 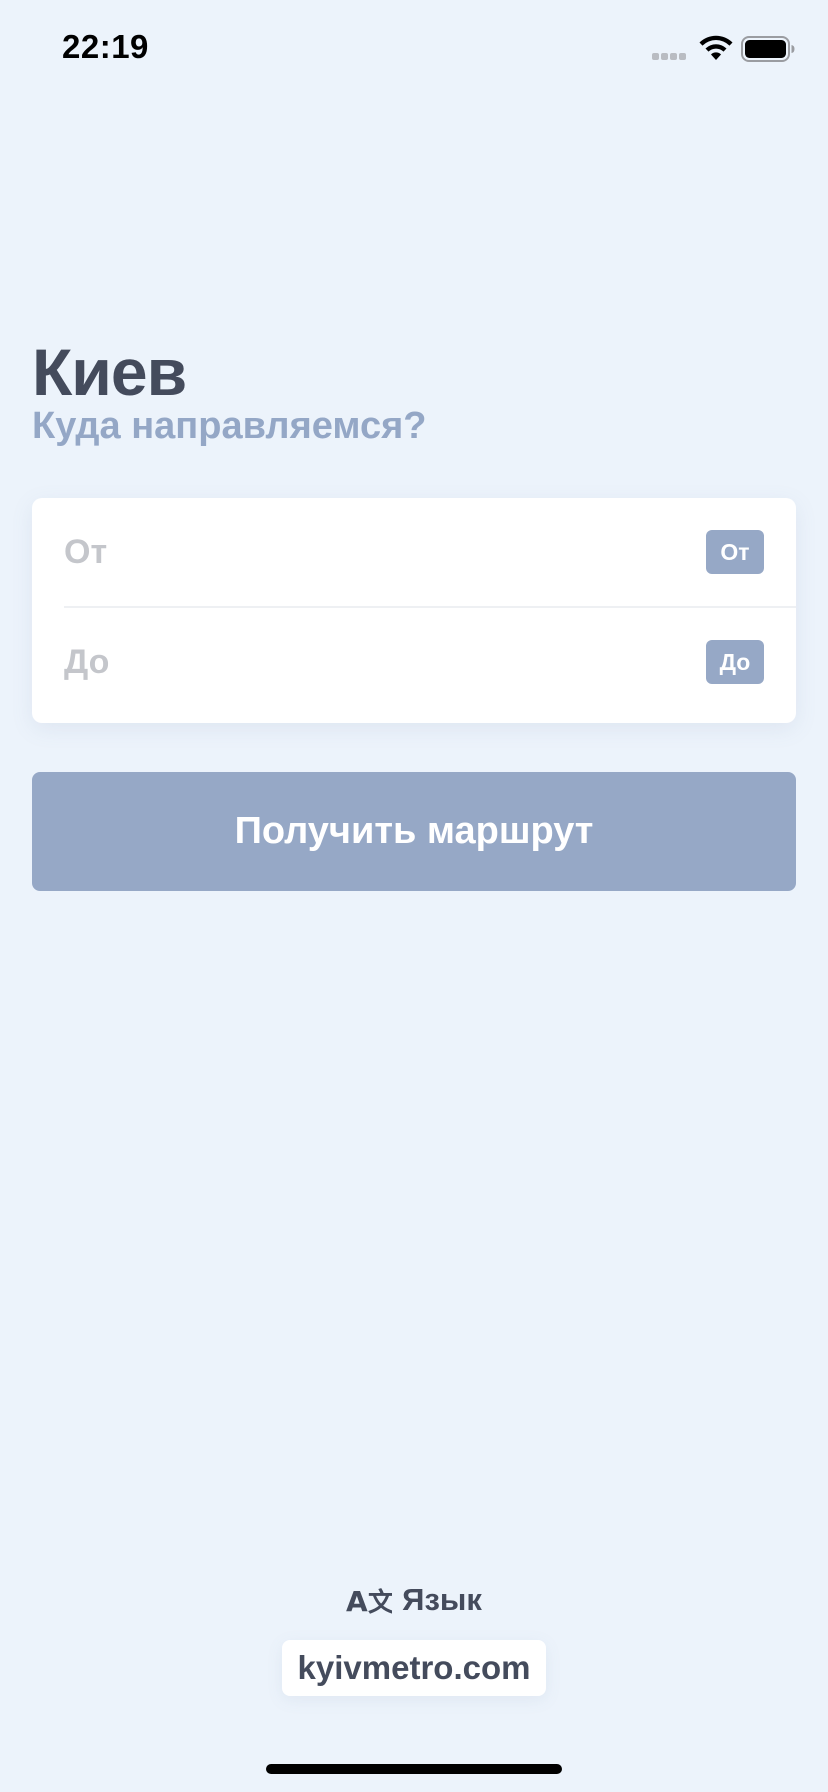 What do you see at coordinates (735, 552) in the screenshot?
I see `from-badge: От` at bounding box center [735, 552].